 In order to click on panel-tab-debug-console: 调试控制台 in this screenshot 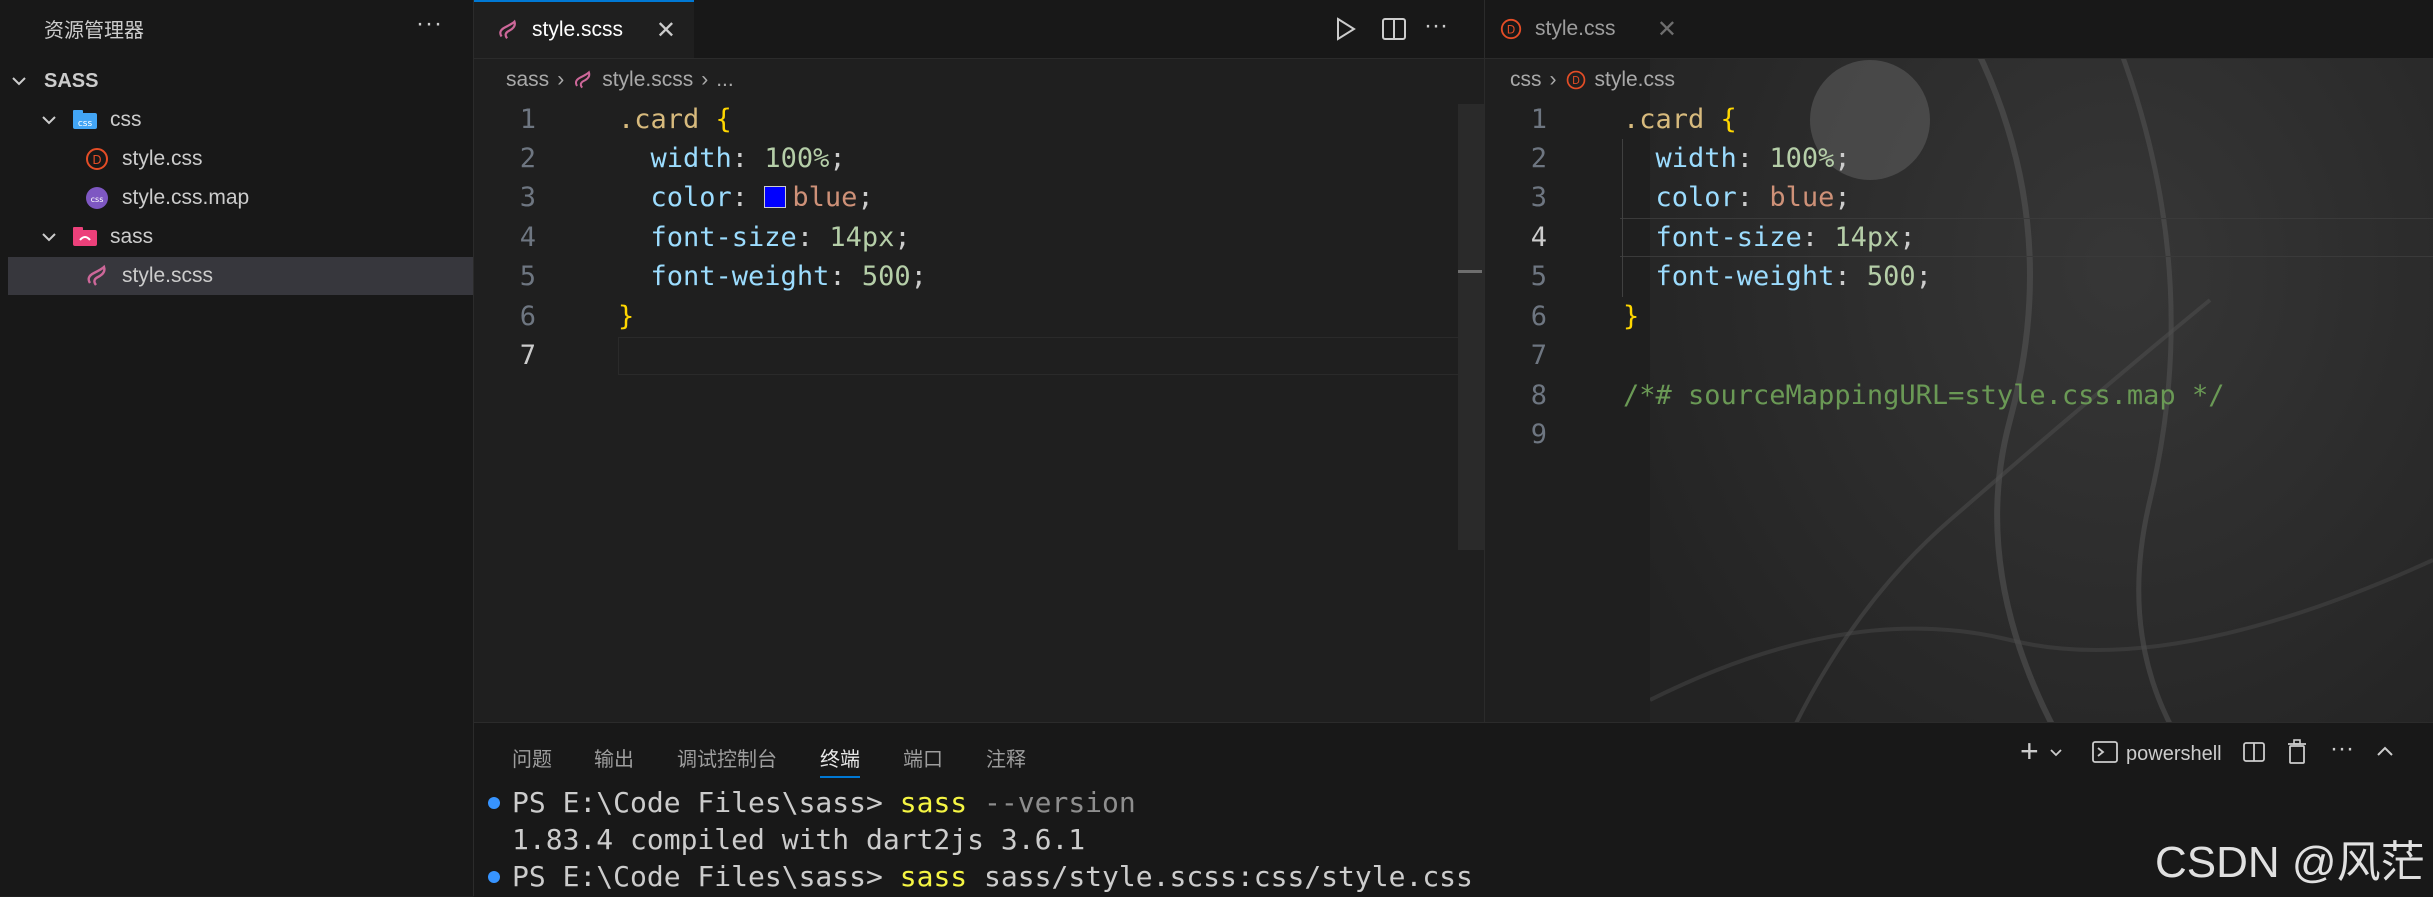, I will do `click(727, 757)`.